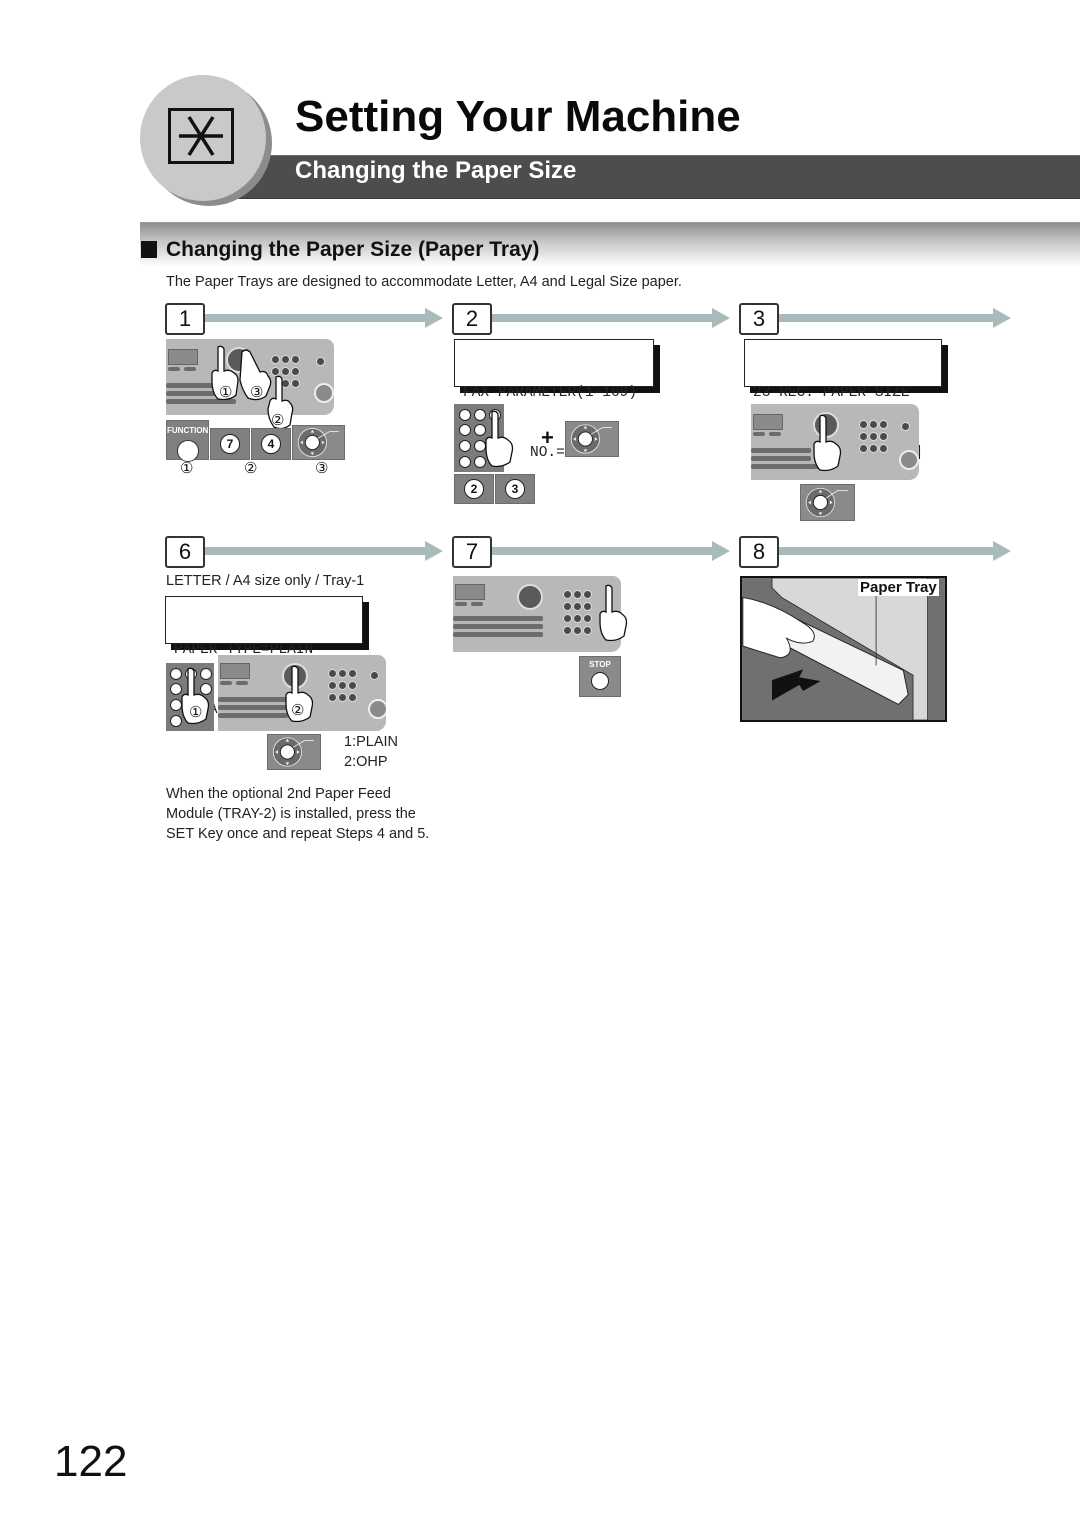 The height and width of the screenshot is (1528, 1080). Describe the element at coordinates (515, 489) in the screenshot. I see `key-3: 3` at that location.